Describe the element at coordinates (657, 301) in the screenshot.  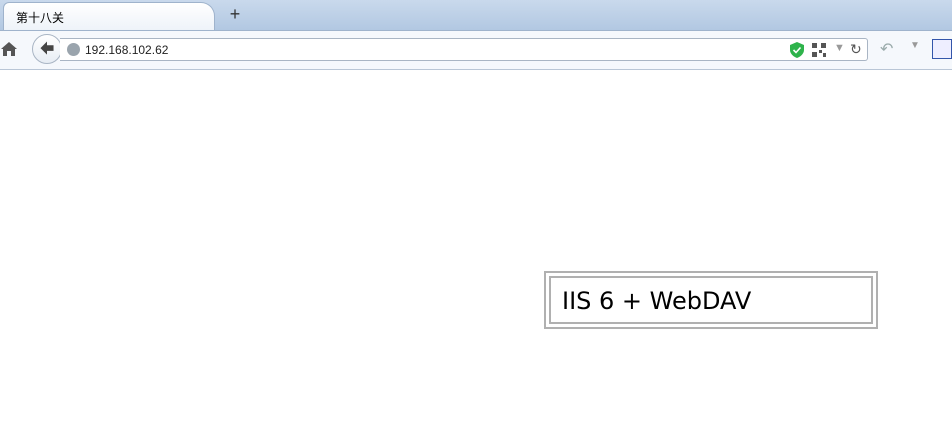
I see `content-box-text: IIS 6 + WebDAV` at that location.